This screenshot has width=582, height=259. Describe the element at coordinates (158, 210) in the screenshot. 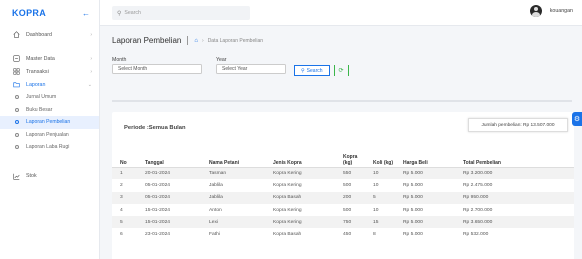

I see `table-cell: 15-01-2024` at that location.